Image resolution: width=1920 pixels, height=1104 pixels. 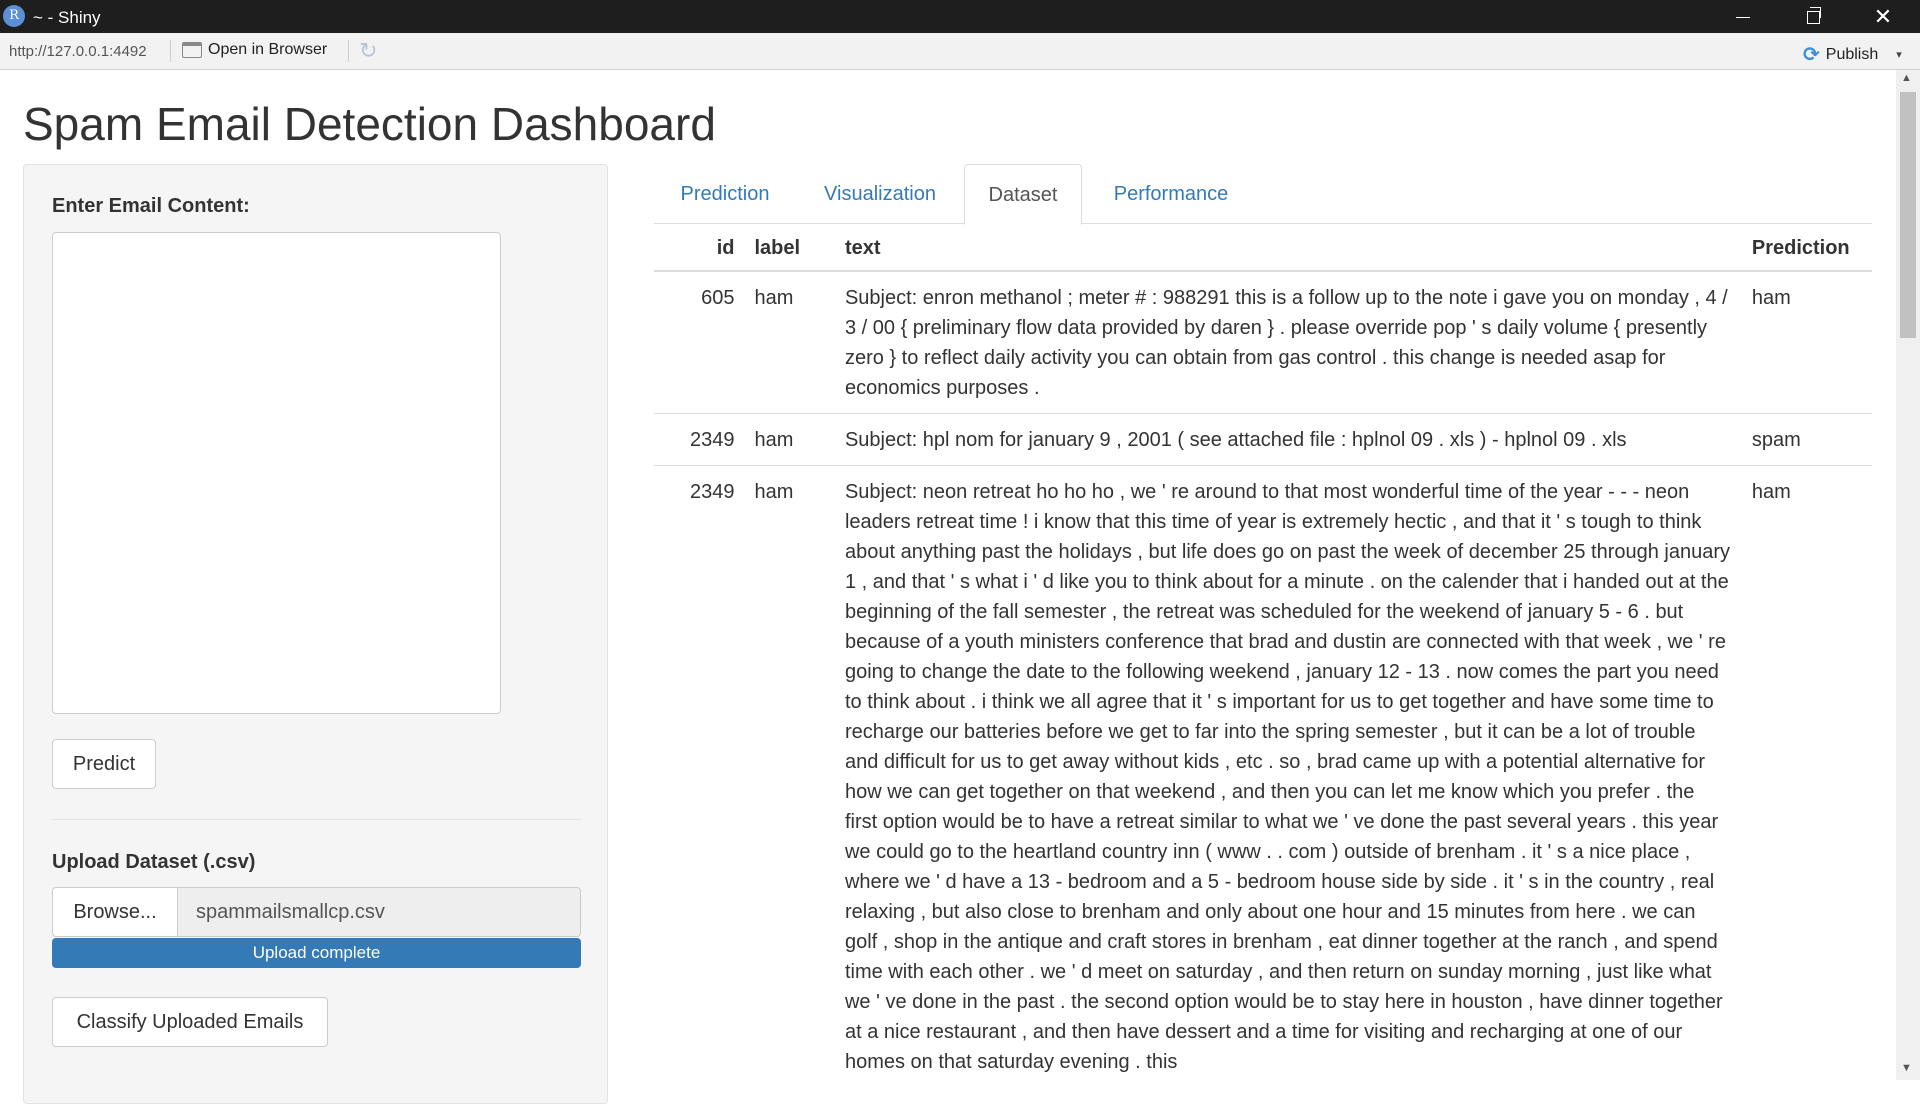 I want to click on cell-prediction: spam, so click(x=1806, y=439).